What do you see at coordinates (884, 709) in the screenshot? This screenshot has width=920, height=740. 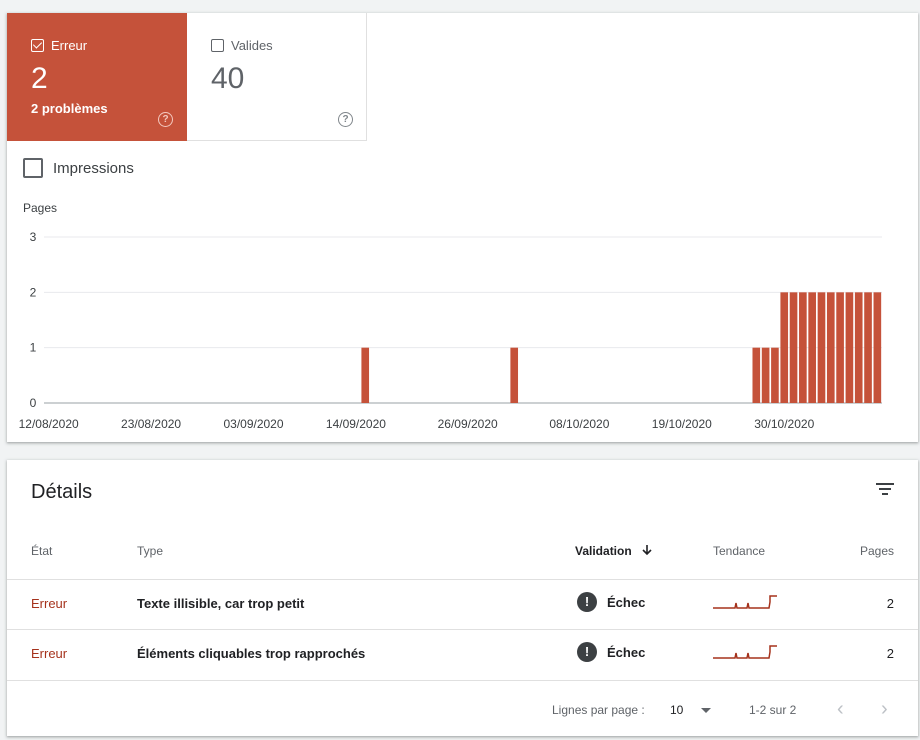 I see `chevron-right-icon: ›` at bounding box center [884, 709].